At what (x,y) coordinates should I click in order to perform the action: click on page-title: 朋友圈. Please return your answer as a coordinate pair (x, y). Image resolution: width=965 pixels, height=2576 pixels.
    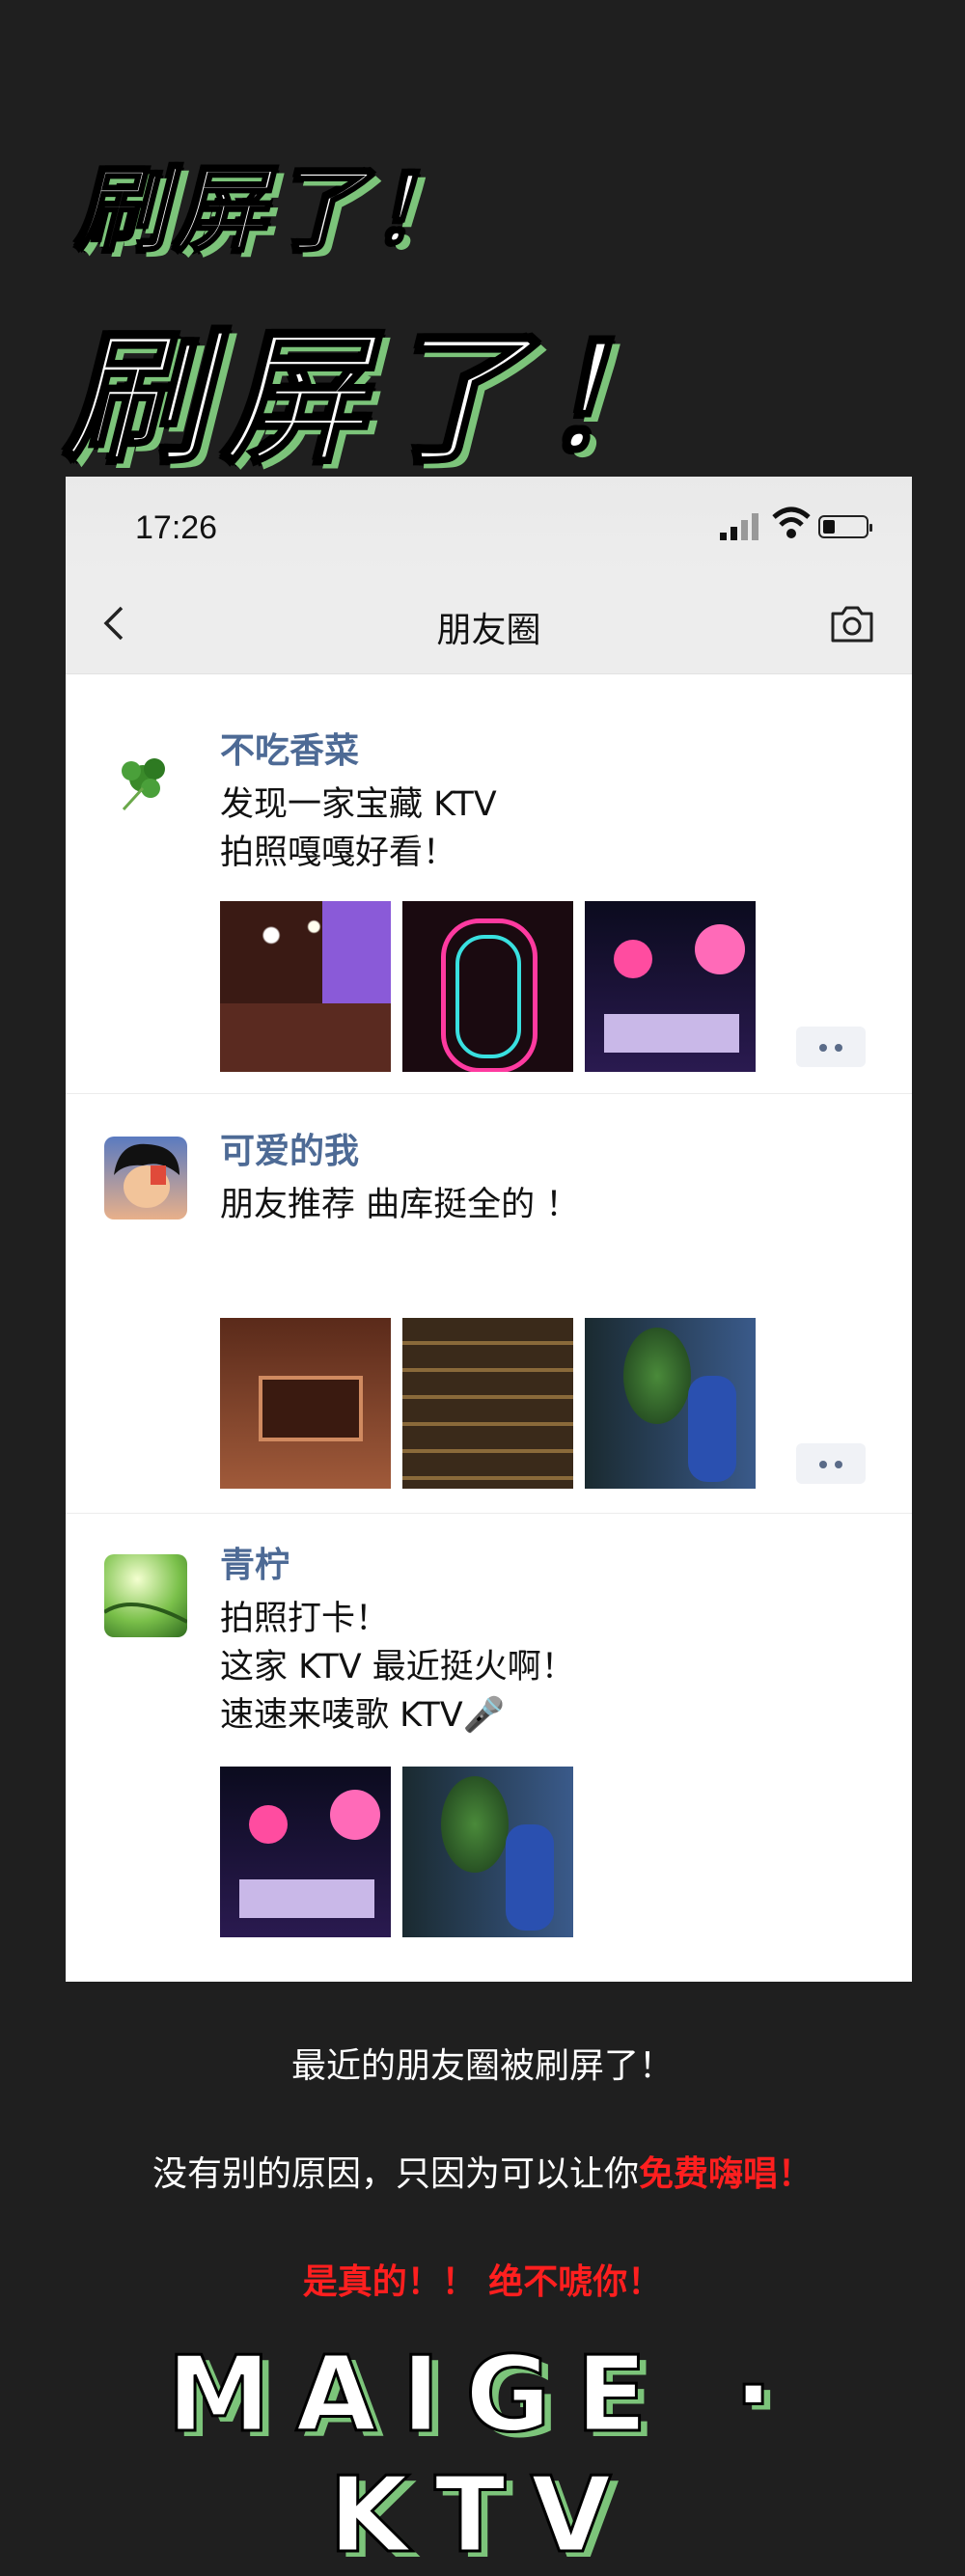
    Looking at the image, I should click on (488, 630).